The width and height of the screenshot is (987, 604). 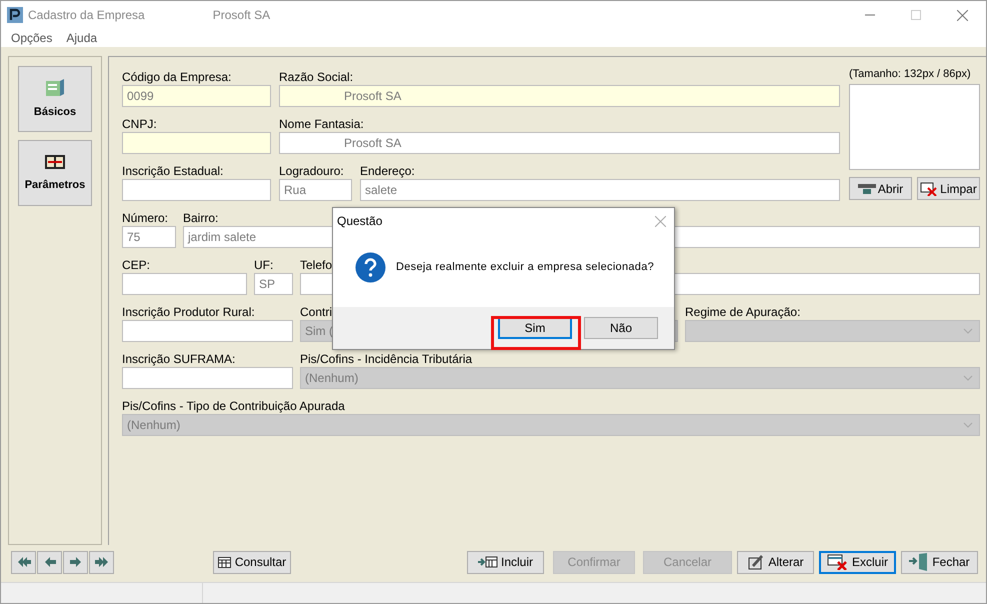 I want to click on window-subtitle: Prosoft SA, so click(x=241, y=15).